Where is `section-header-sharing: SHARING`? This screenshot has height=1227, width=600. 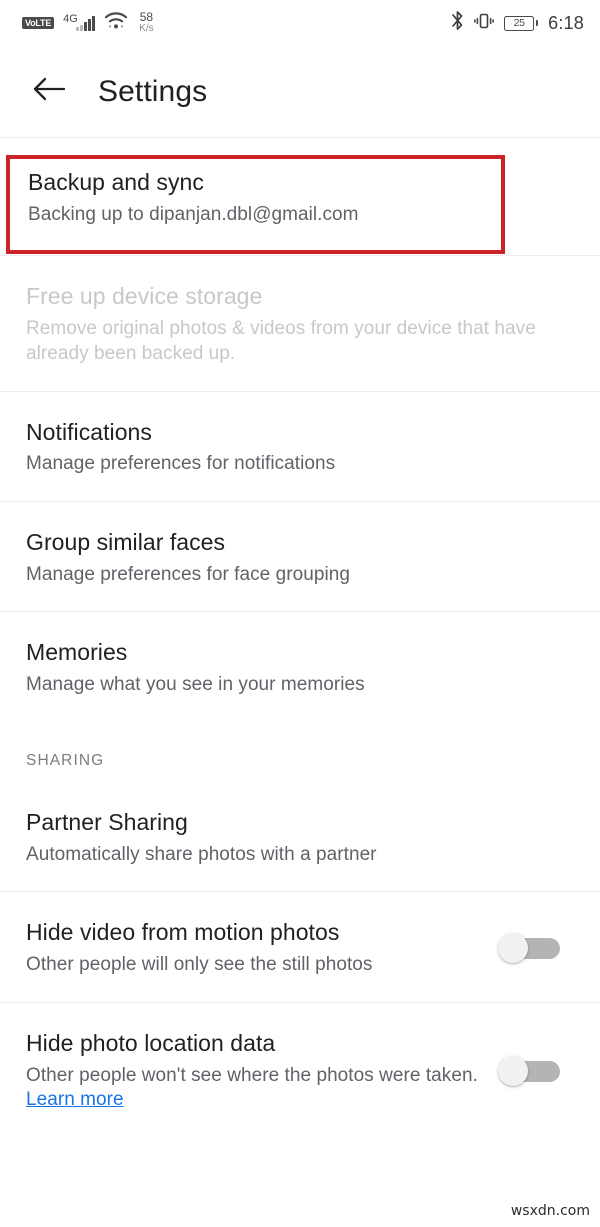
section-header-sharing: SHARING is located at coordinates (65, 760).